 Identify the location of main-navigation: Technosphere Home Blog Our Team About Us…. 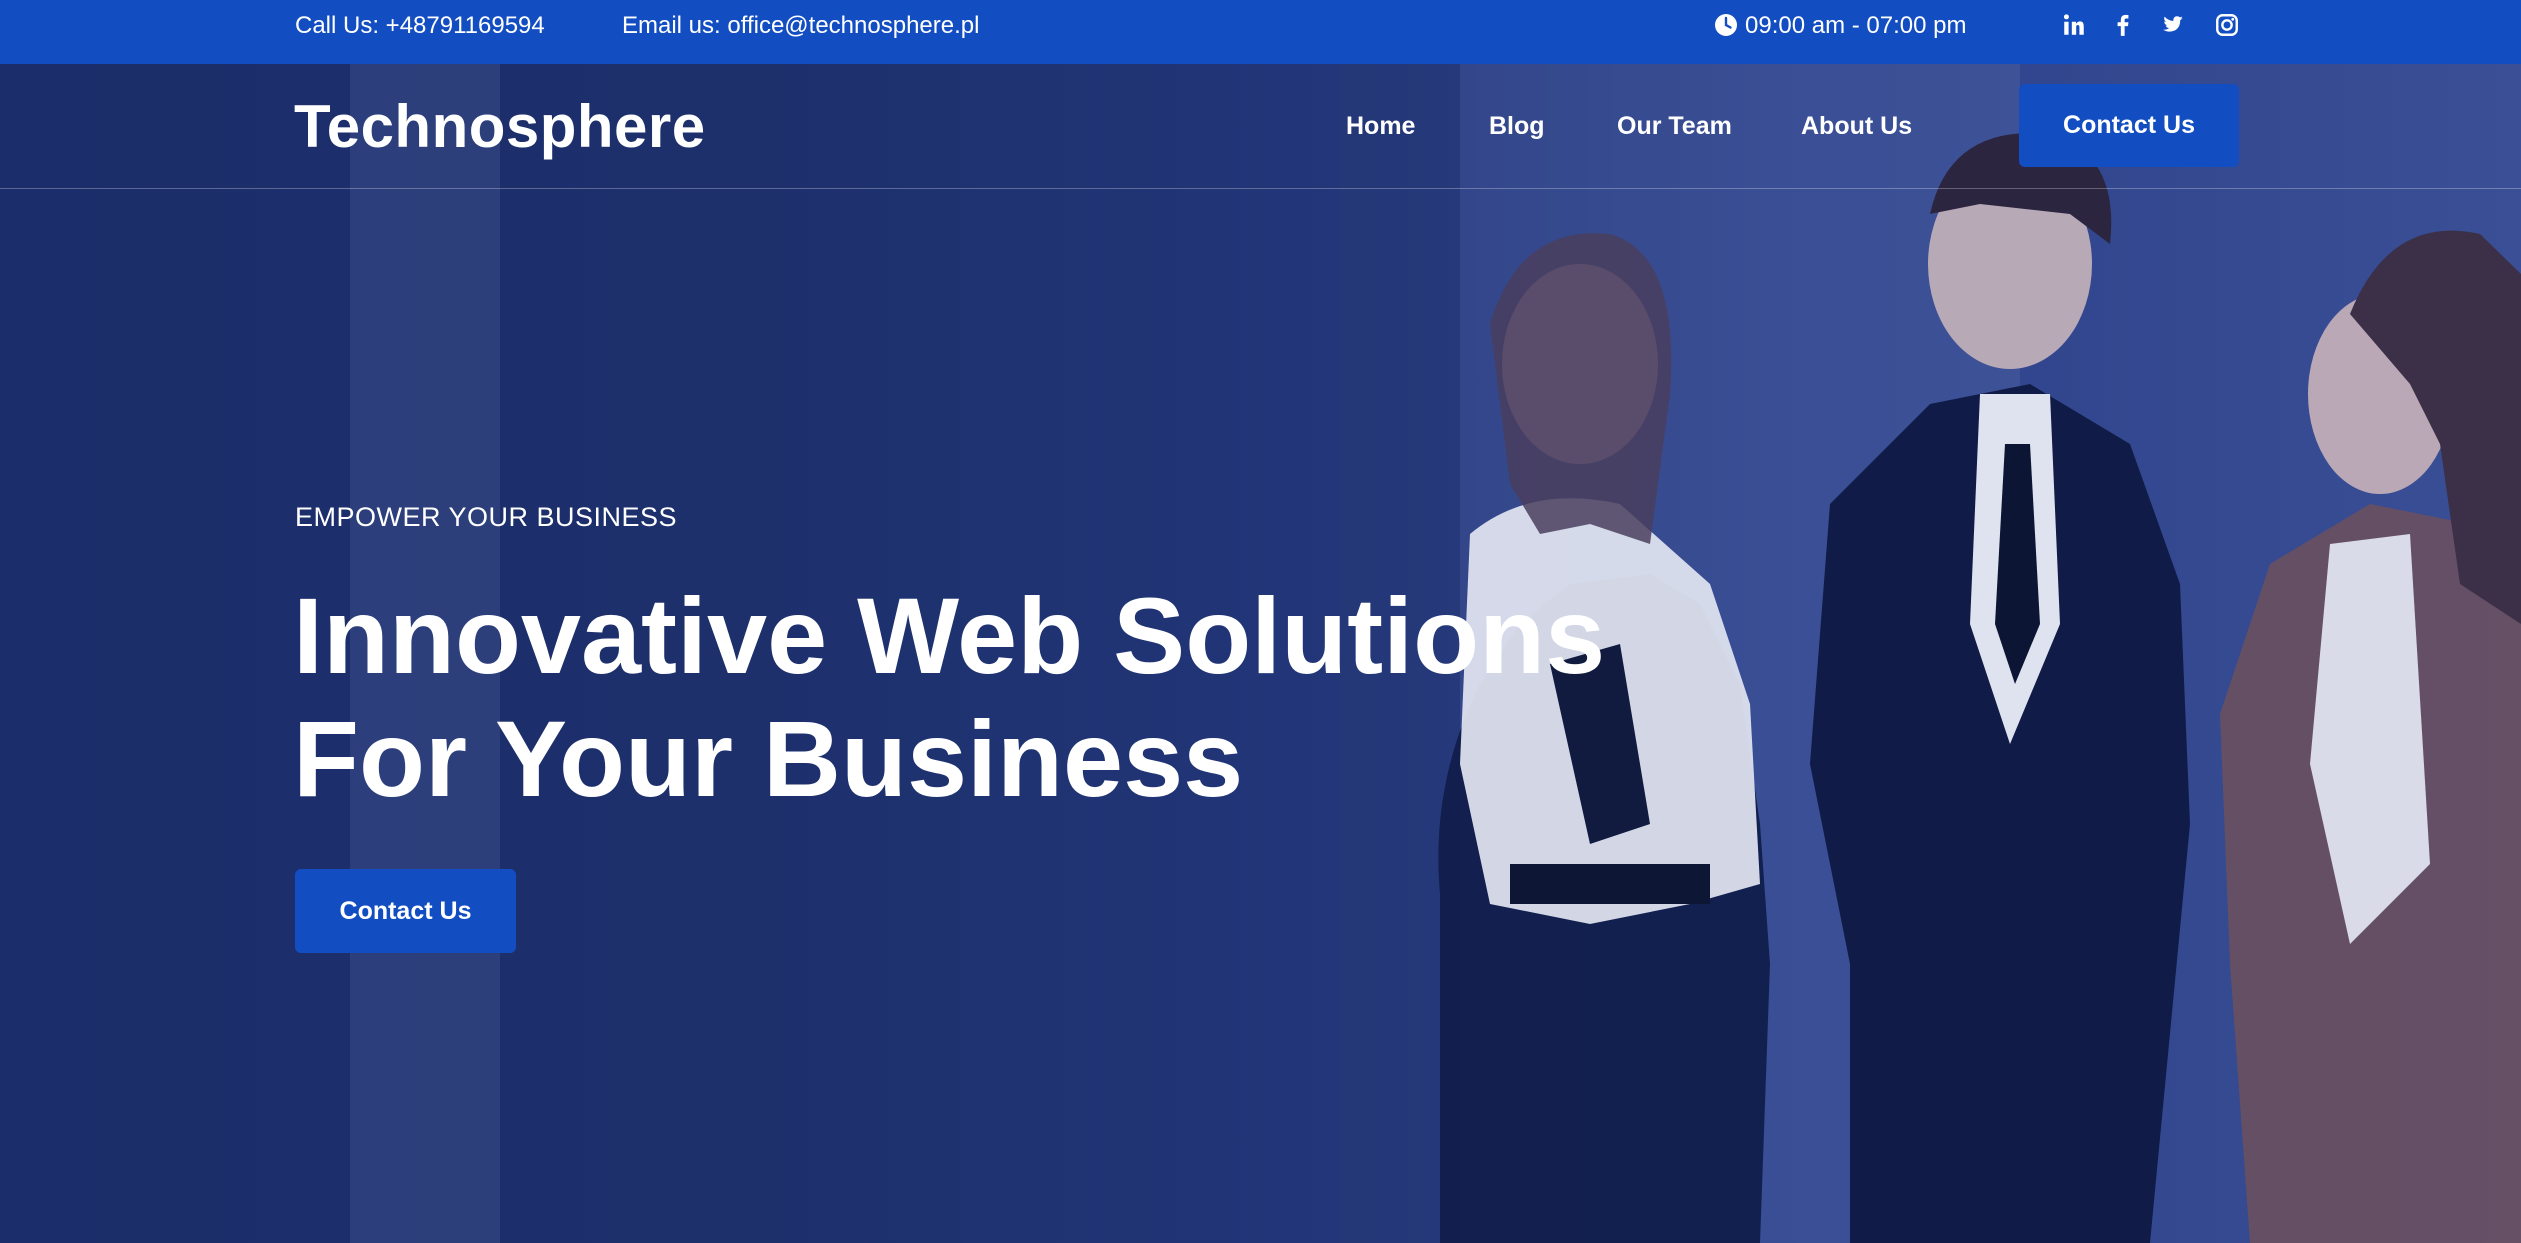
(1260, 126).